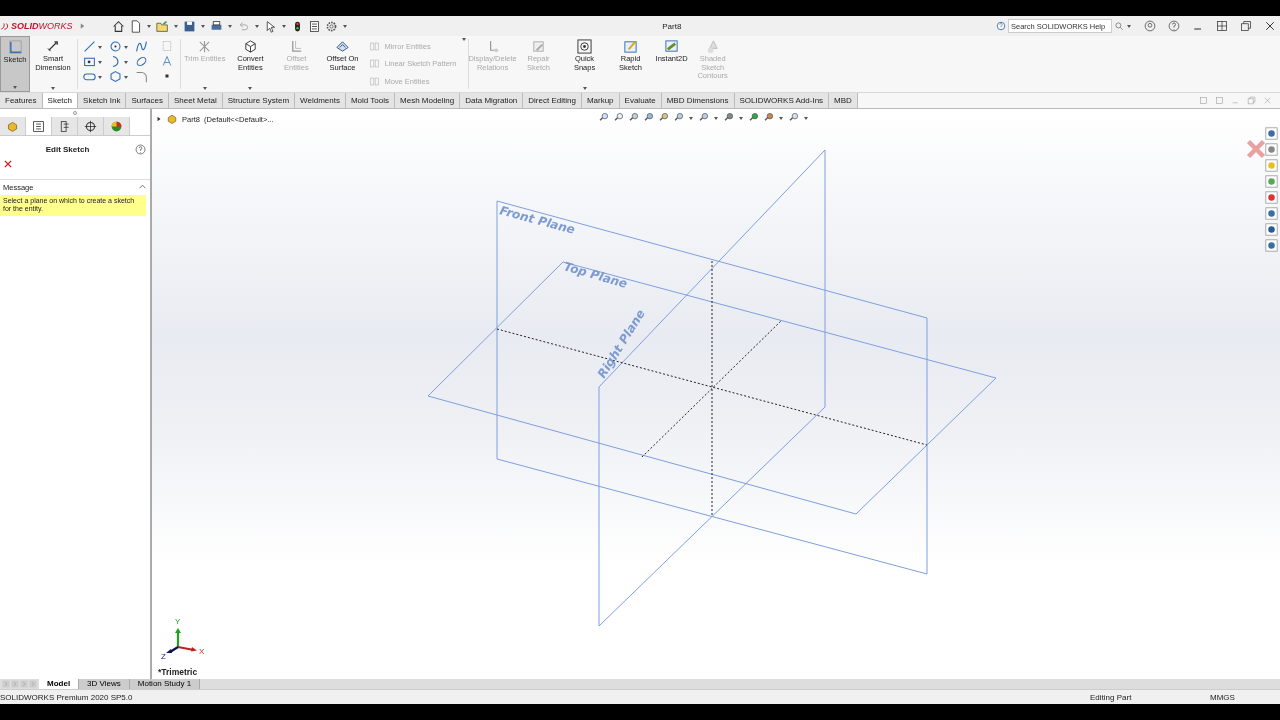  Describe the element at coordinates (1111, 697) in the screenshot. I see `editing-status: Editing Part` at that location.